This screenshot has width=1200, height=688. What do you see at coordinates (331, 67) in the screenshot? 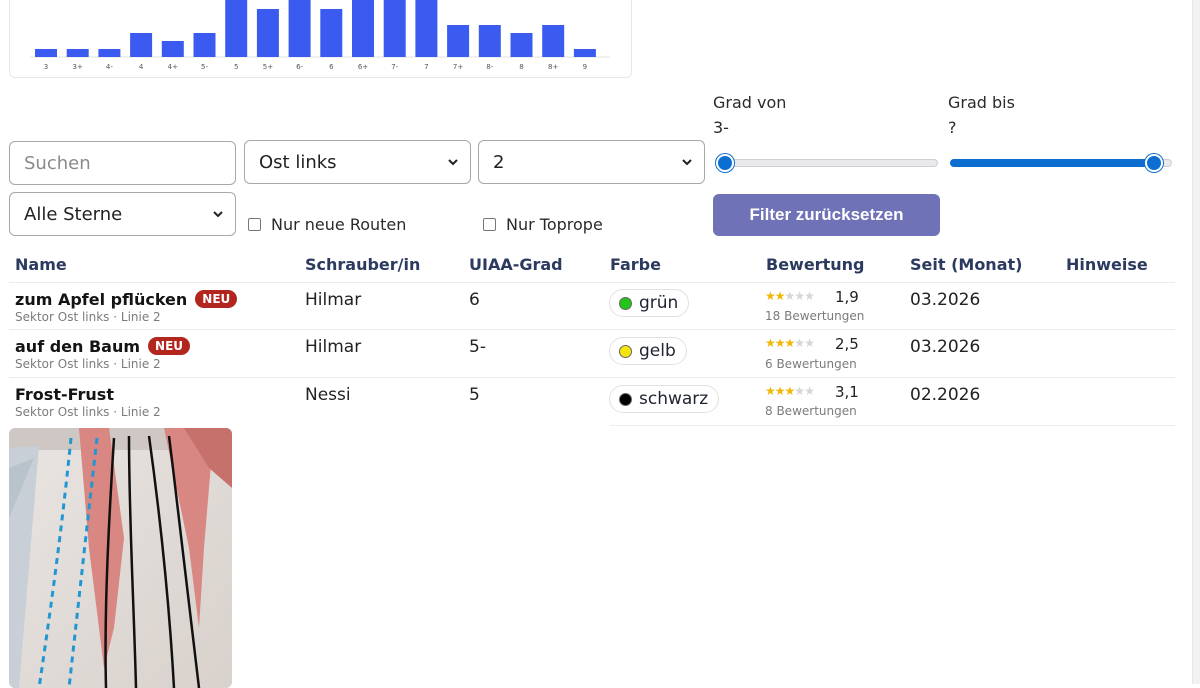
I see `histogram-tick-label: 6` at bounding box center [331, 67].